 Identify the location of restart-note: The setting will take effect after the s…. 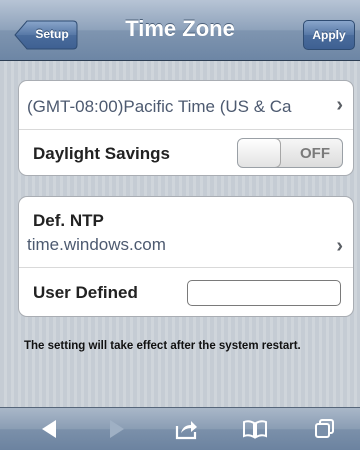
(162, 346).